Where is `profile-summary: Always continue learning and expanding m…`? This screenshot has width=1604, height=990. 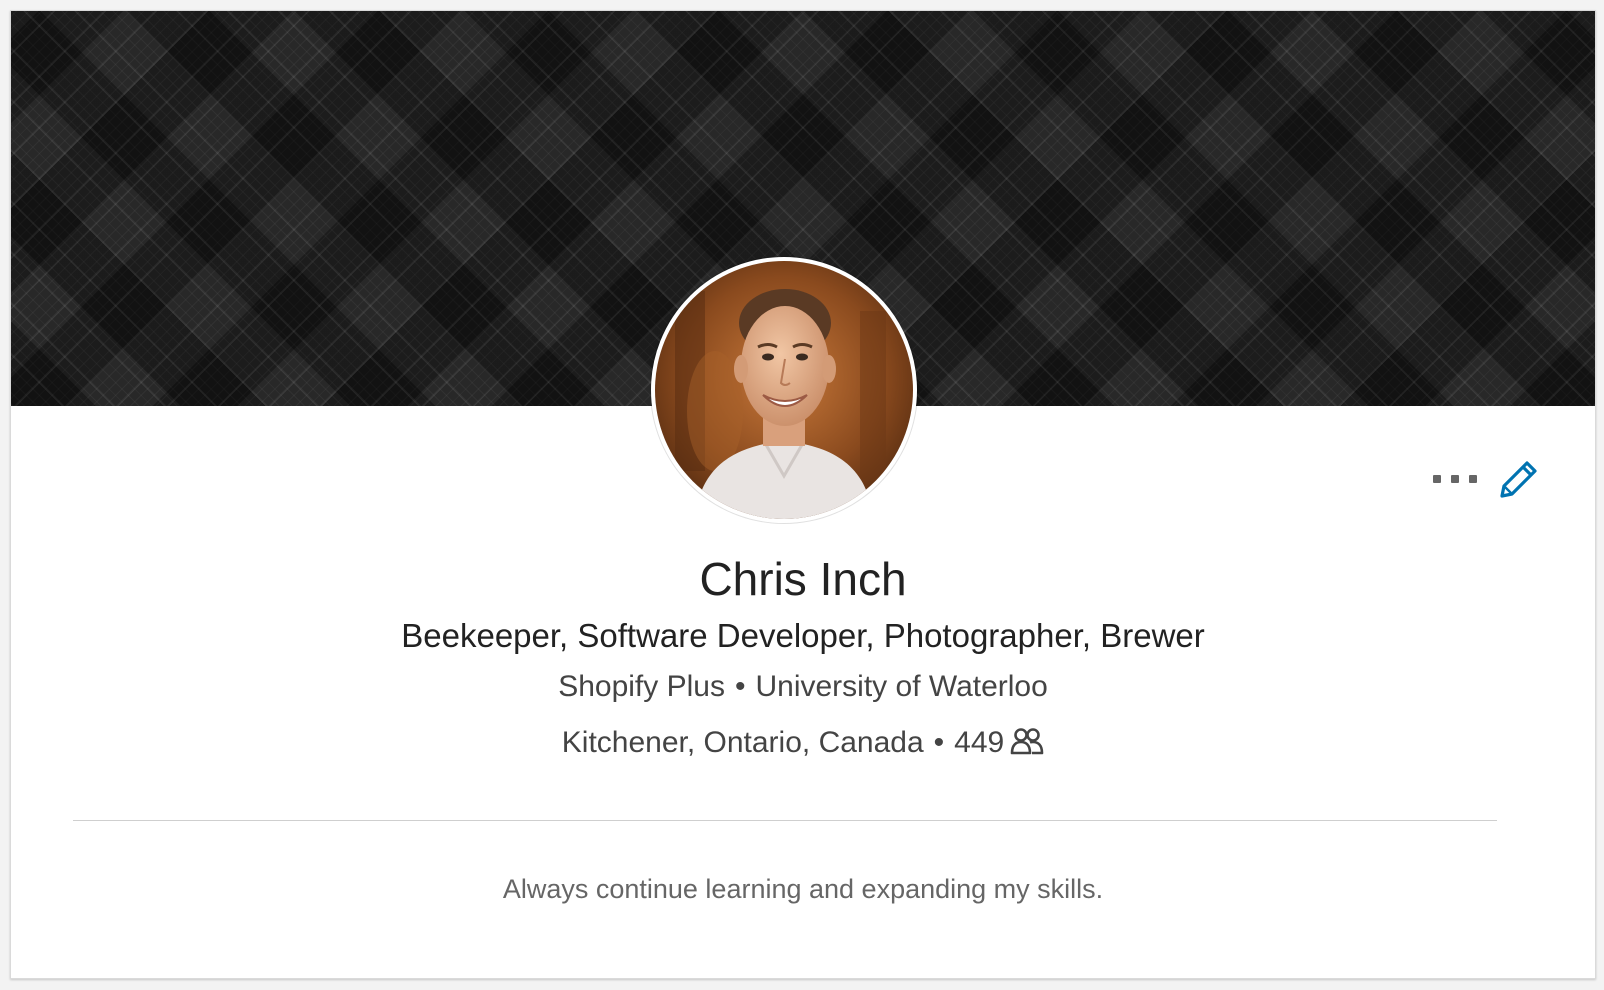
profile-summary: Always continue learning and expanding m… is located at coordinates (803, 889).